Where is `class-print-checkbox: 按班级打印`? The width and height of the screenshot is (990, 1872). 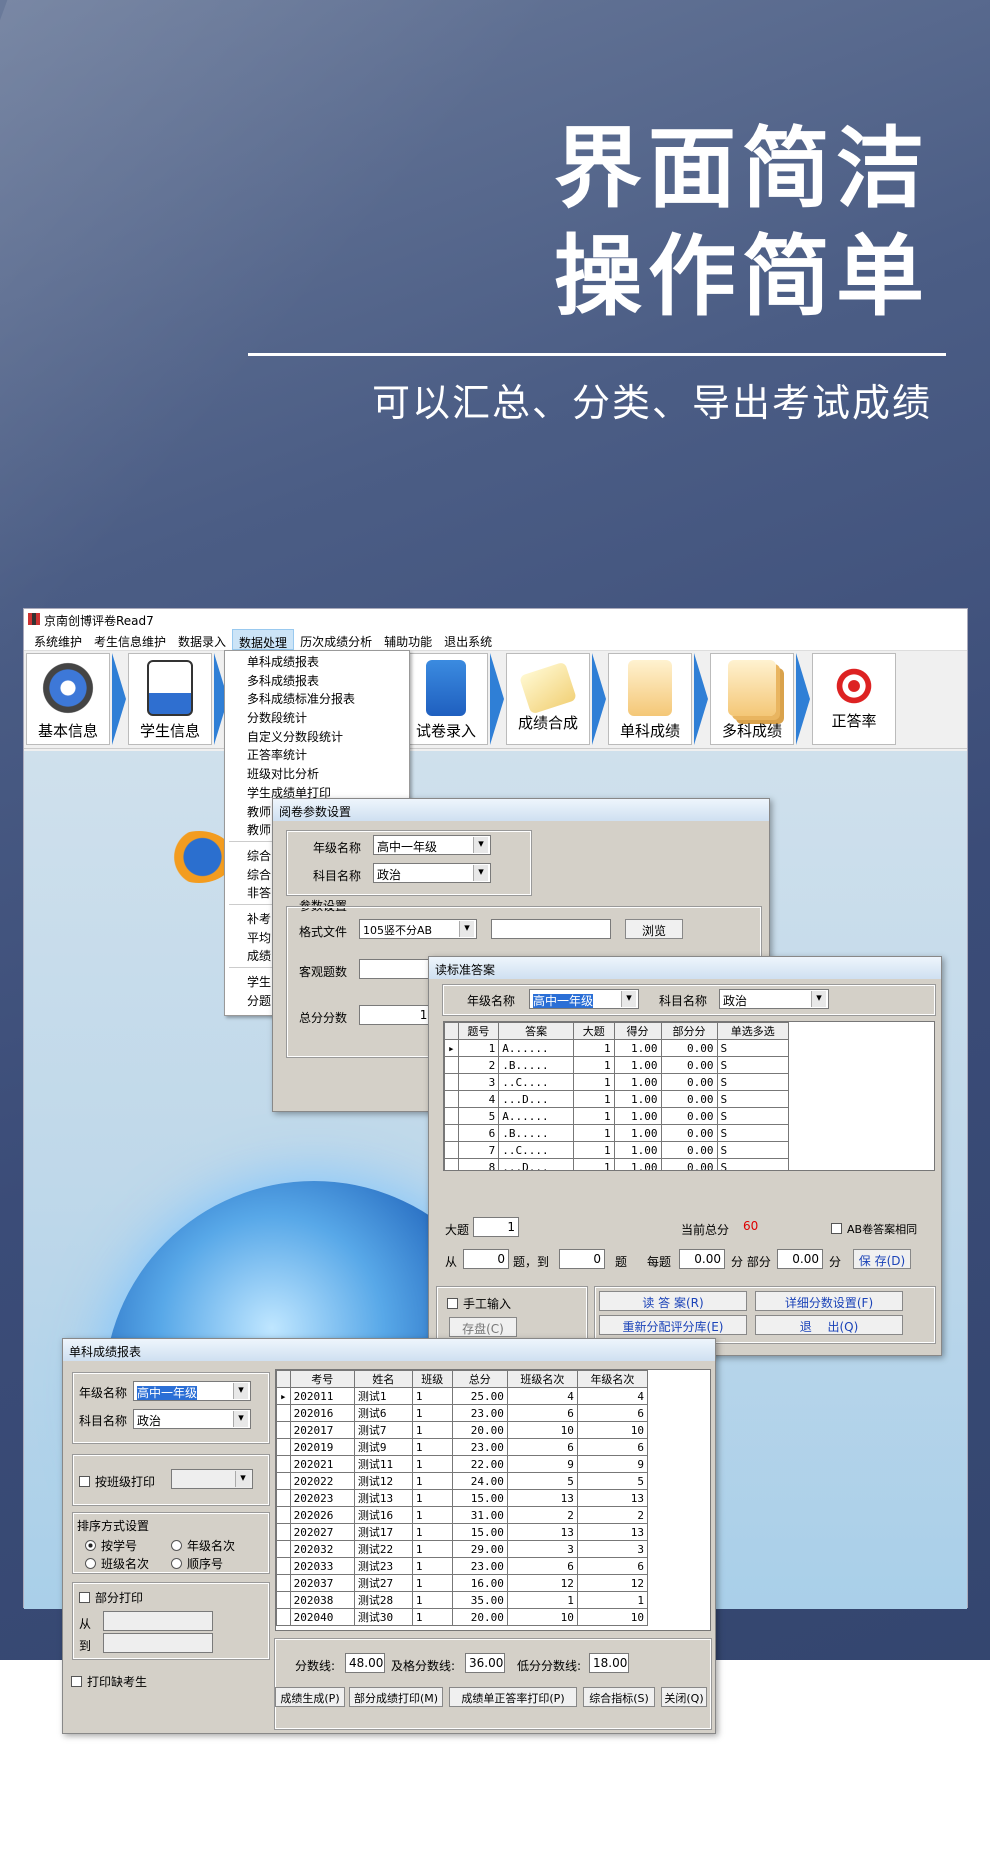 class-print-checkbox: 按班级打印 is located at coordinates (117, 1481).